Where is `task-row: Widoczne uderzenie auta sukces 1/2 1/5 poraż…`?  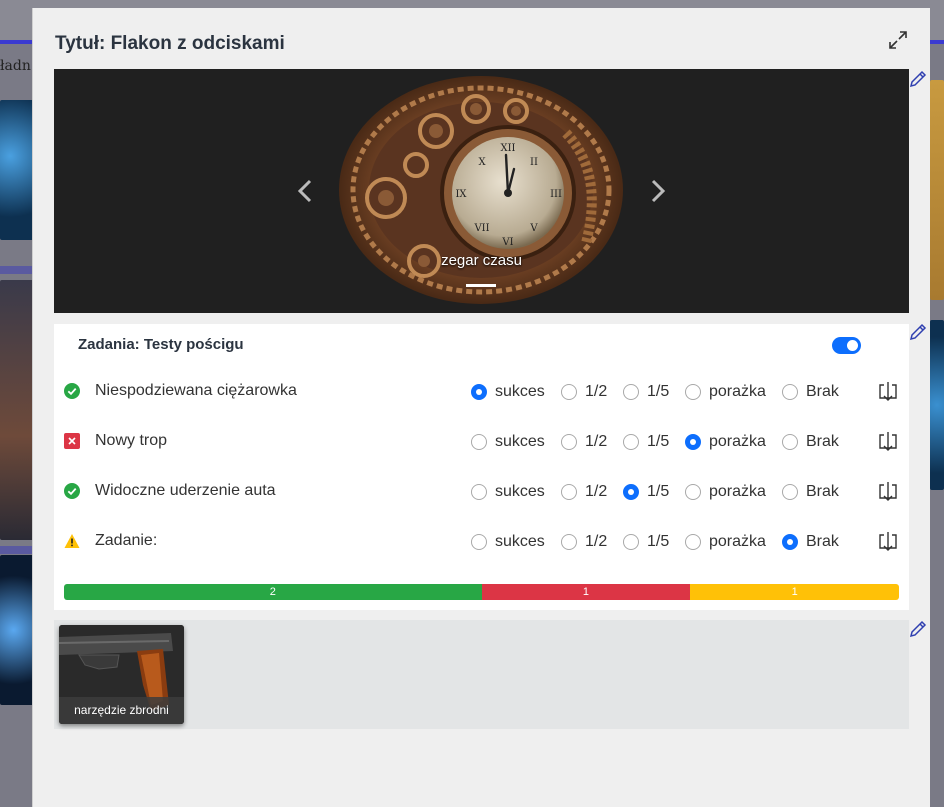
task-row: Widoczne uderzenie auta sukces 1/2 1/5 poraż… is located at coordinates (481, 491).